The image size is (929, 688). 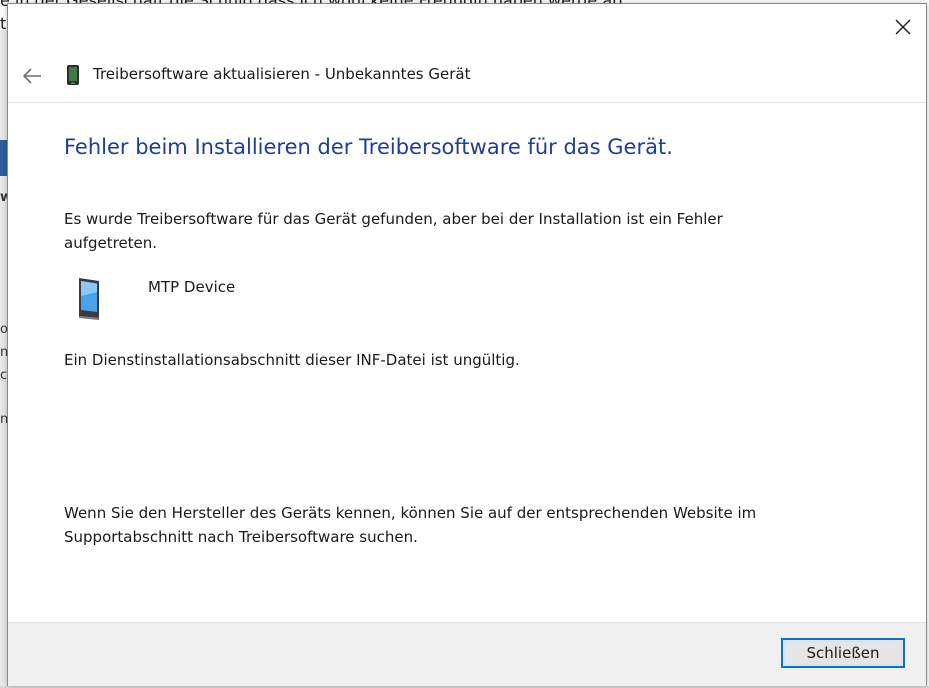 I want to click on back-arrow-icon, so click(x=31, y=76).